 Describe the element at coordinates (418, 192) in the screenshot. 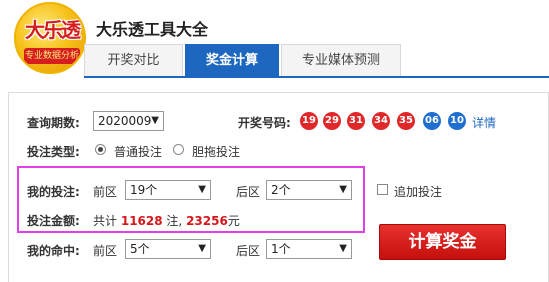

I see `extra-bet-label: 追加投注` at that location.